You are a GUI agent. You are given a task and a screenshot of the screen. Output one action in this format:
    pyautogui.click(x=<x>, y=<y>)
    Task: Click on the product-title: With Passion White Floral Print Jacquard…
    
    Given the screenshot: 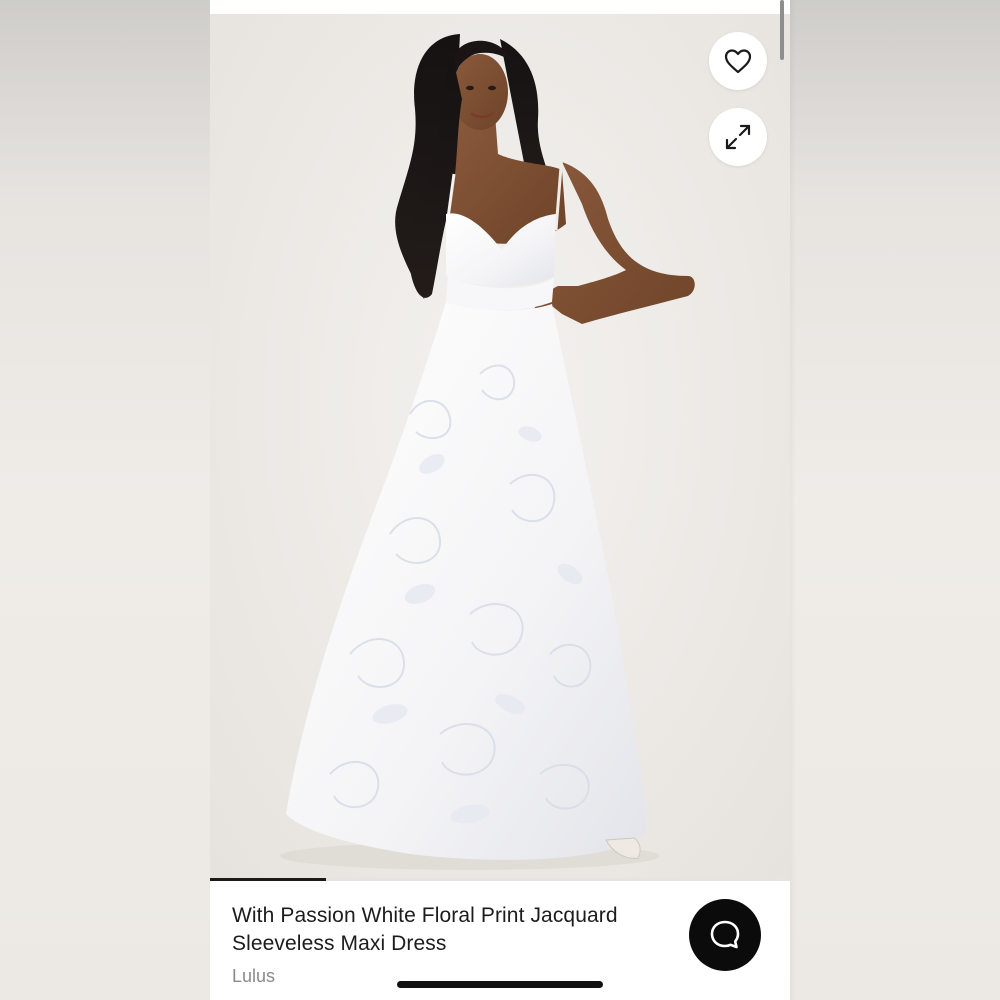 What is the action you would take?
    pyautogui.click(x=425, y=929)
    